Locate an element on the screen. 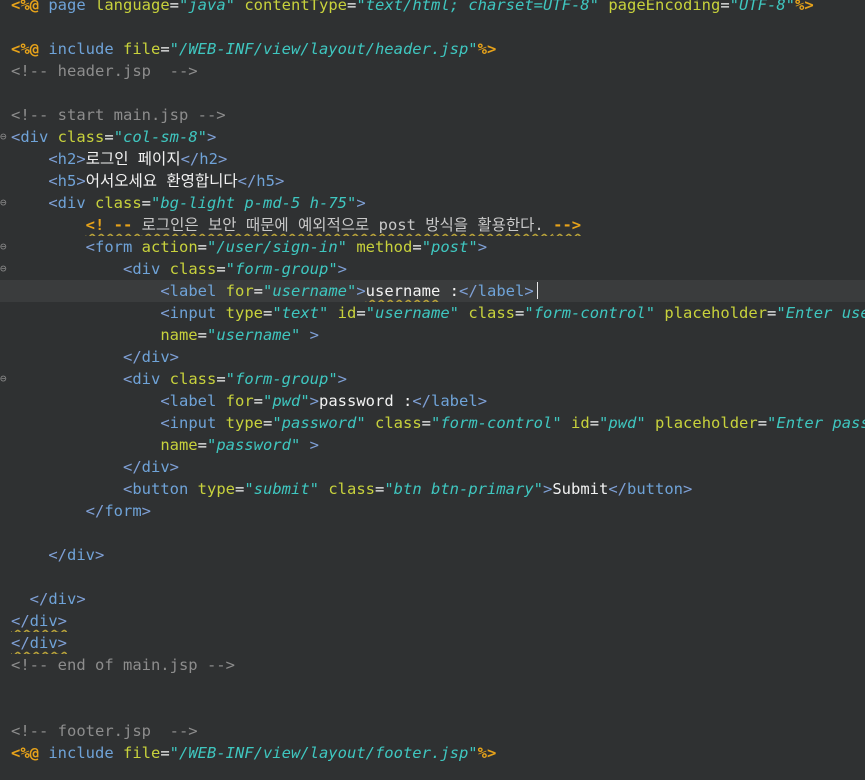  code-line: <!-- end of main.jsp --> is located at coordinates (432, 665).